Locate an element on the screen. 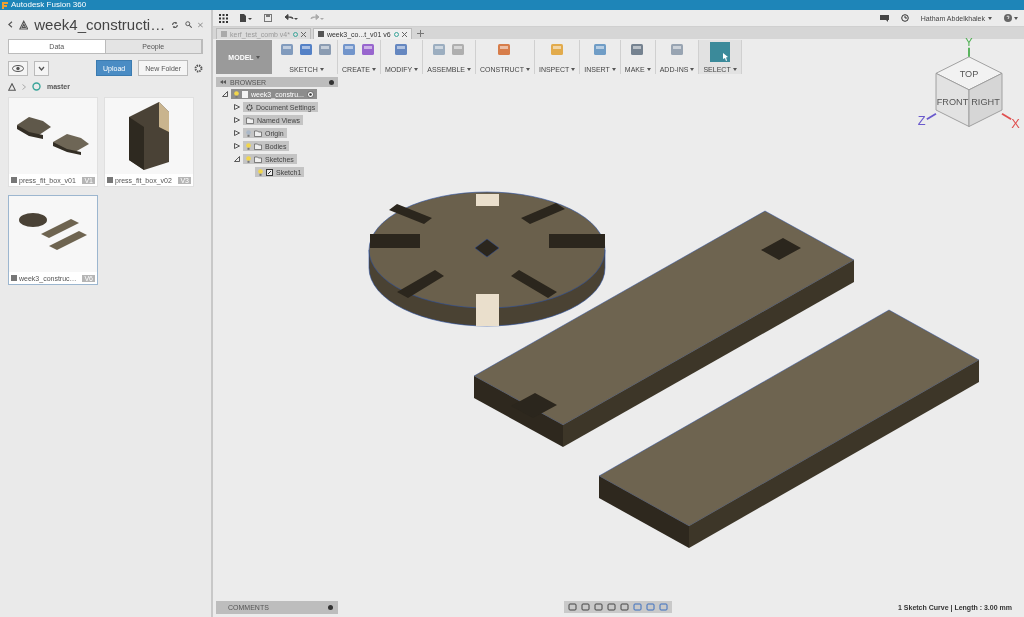 Image resolution: width=1024 pixels, height=617 pixels. axis-label: Z is located at coordinates (921, 120).